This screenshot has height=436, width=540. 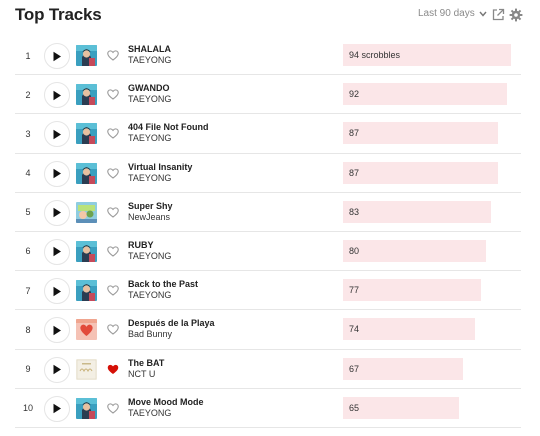 I want to click on track-rank: 2, so click(x=28, y=94).